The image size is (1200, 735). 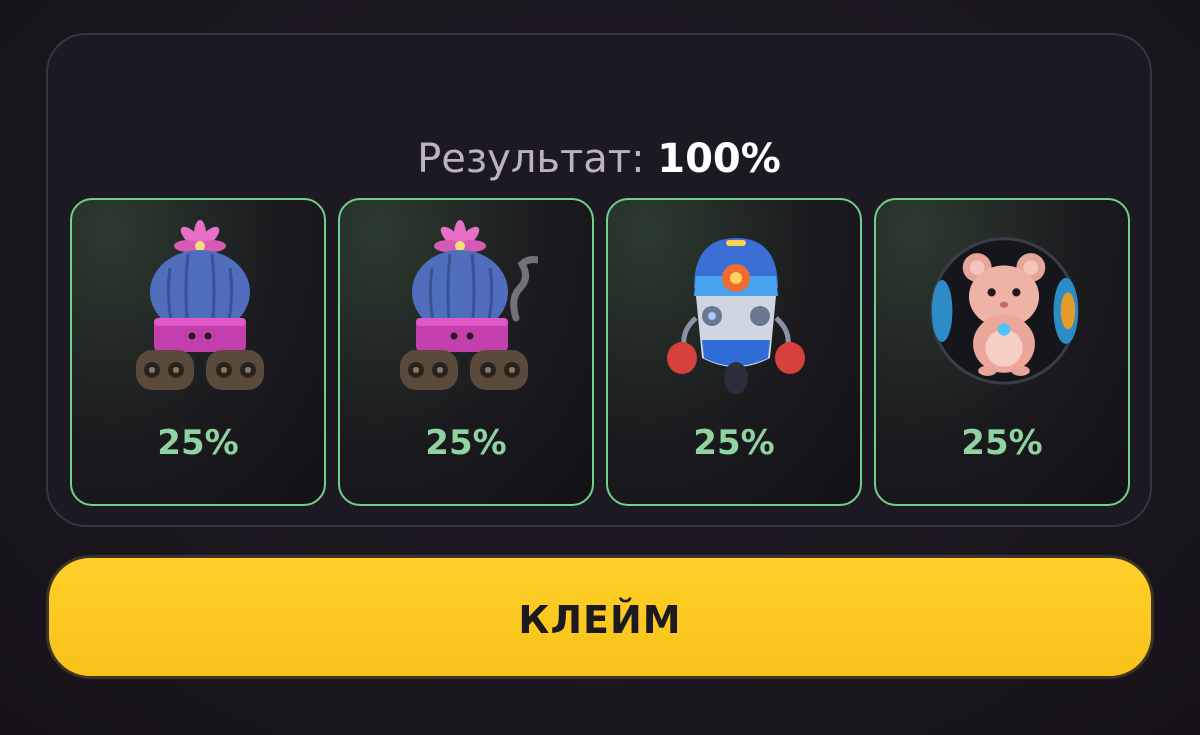 What do you see at coordinates (1004, 311) in the screenshot?
I see `hamster-in-ball-icon` at bounding box center [1004, 311].